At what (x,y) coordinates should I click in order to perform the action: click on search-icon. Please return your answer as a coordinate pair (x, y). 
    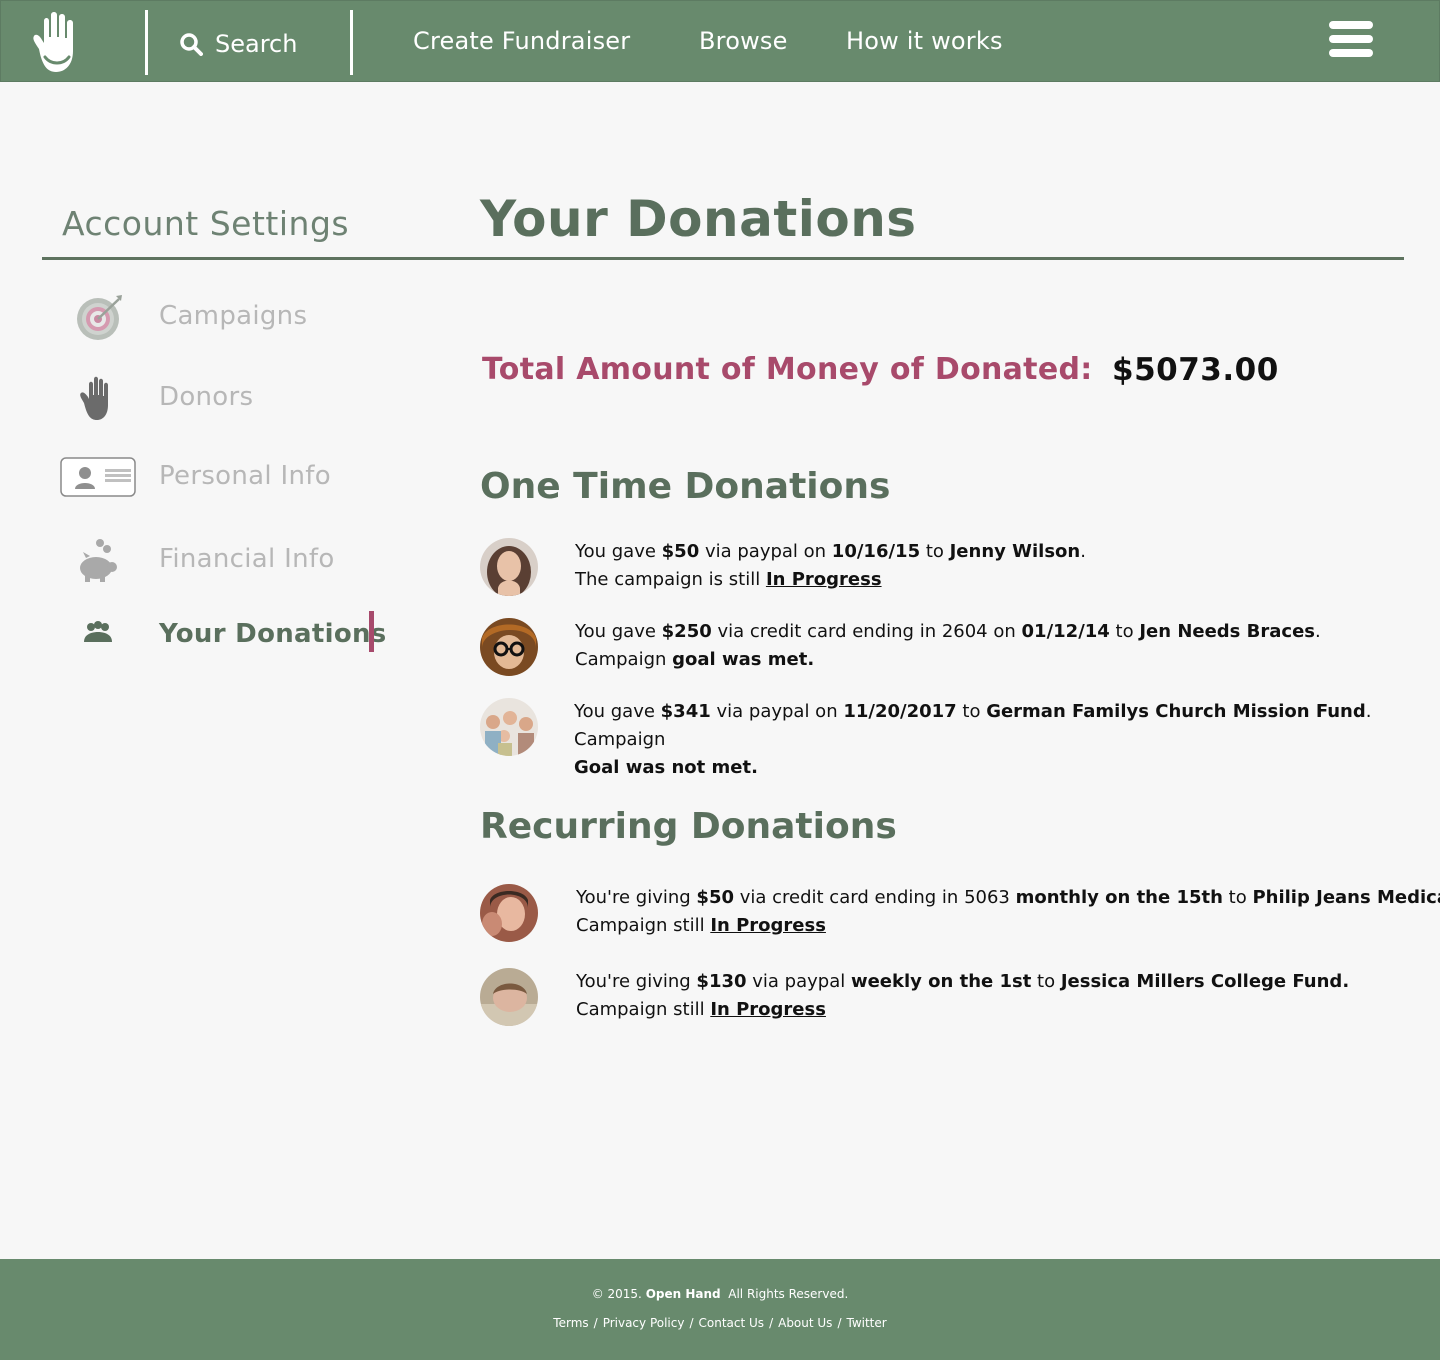
    Looking at the image, I should click on (191, 44).